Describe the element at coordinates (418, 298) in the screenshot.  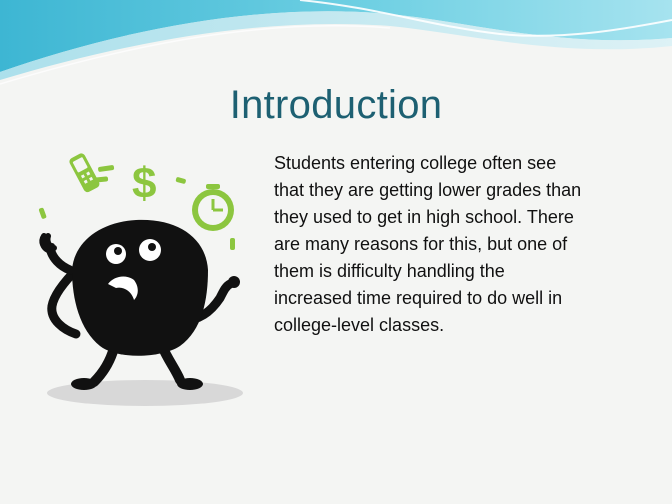
I see `body-line: increased time required to do well in` at that location.